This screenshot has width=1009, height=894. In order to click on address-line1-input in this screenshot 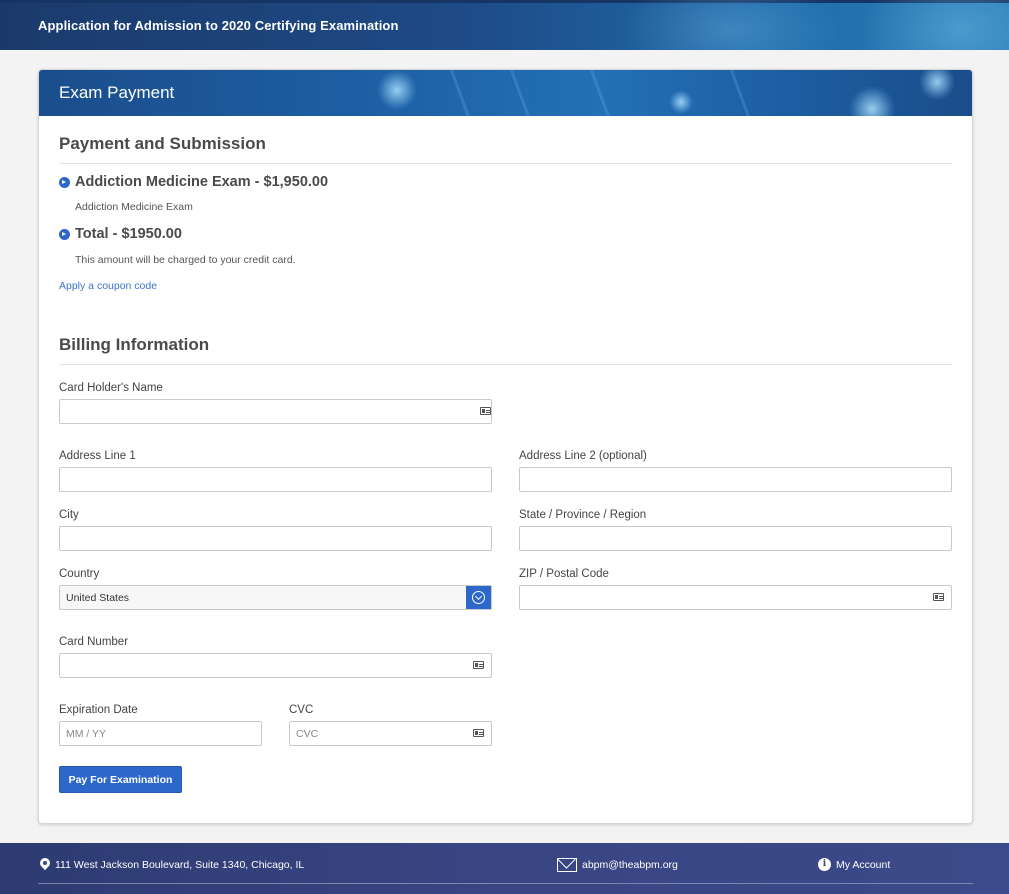, I will do `click(275, 479)`.